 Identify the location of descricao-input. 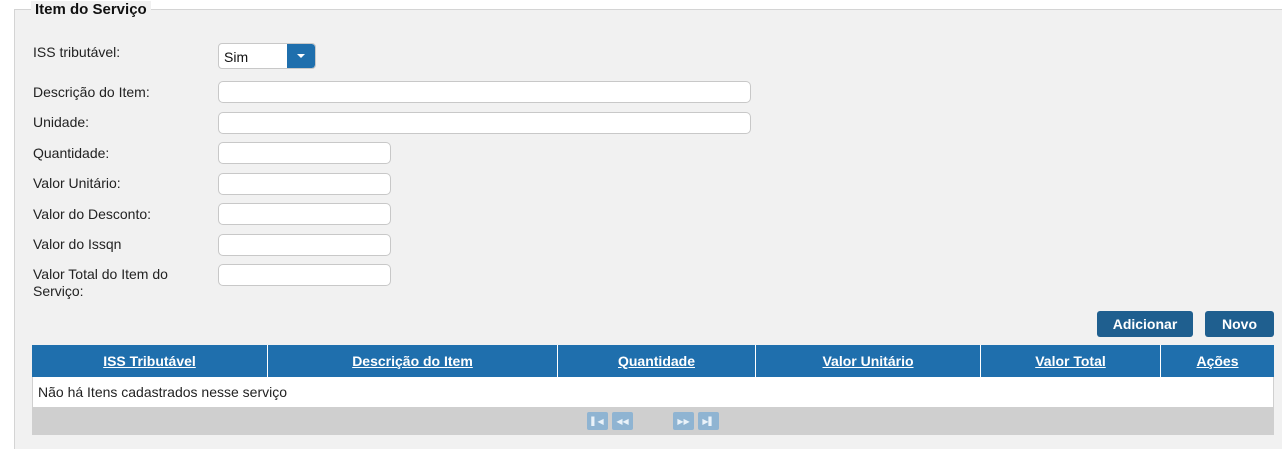
(484, 92).